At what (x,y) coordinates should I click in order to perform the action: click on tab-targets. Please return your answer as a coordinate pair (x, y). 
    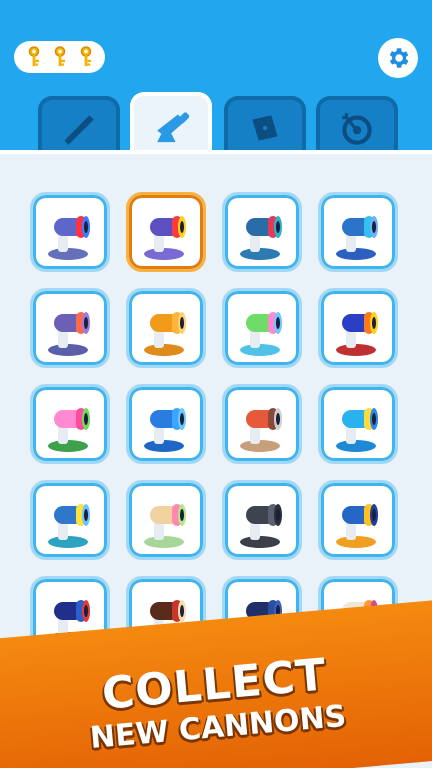
    Looking at the image, I should click on (357, 126).